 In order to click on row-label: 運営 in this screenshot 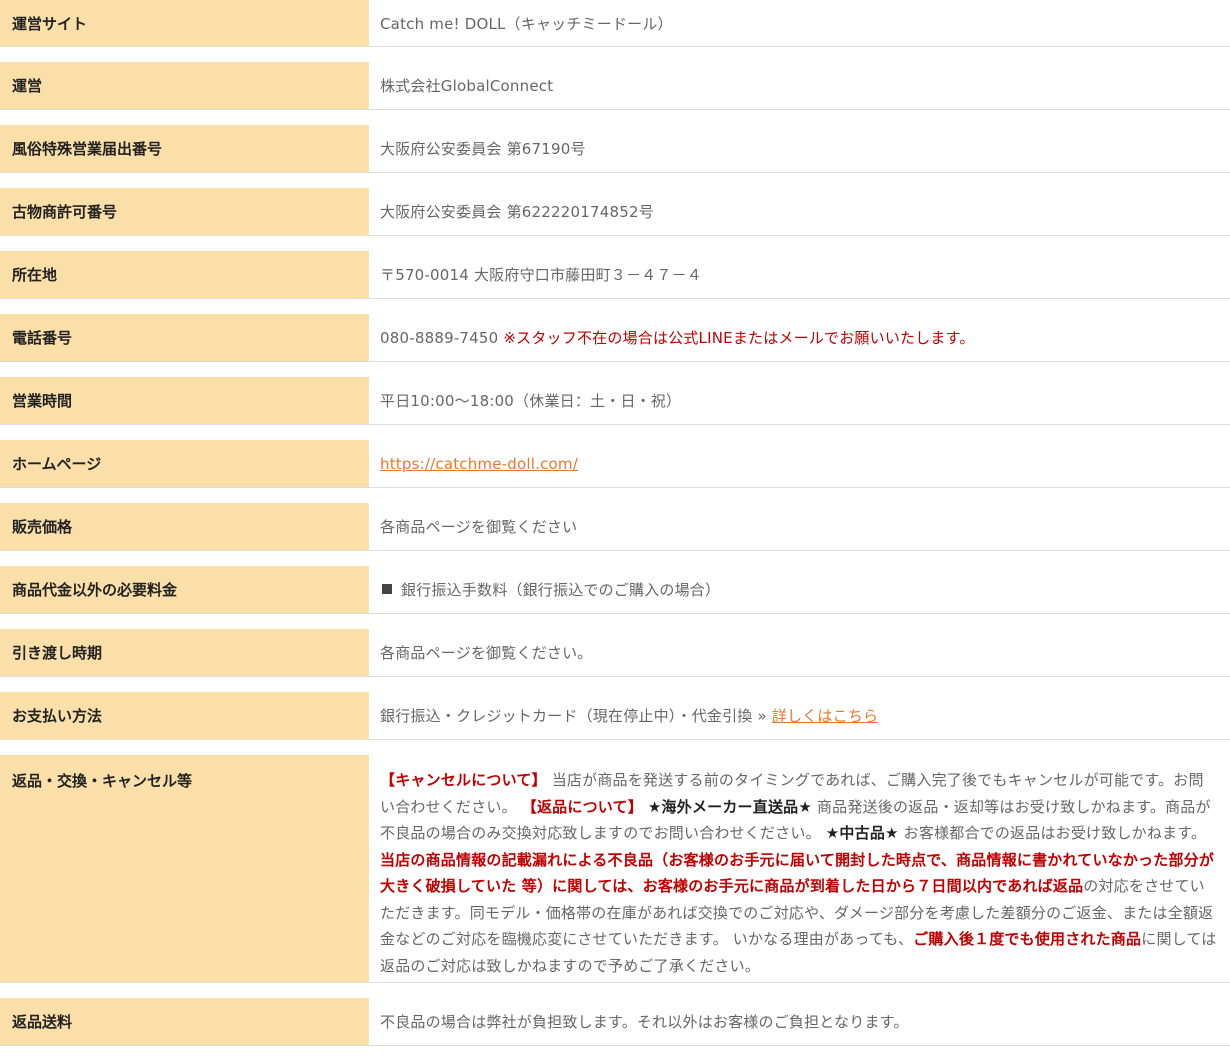, I will do `click(184, 85)`.